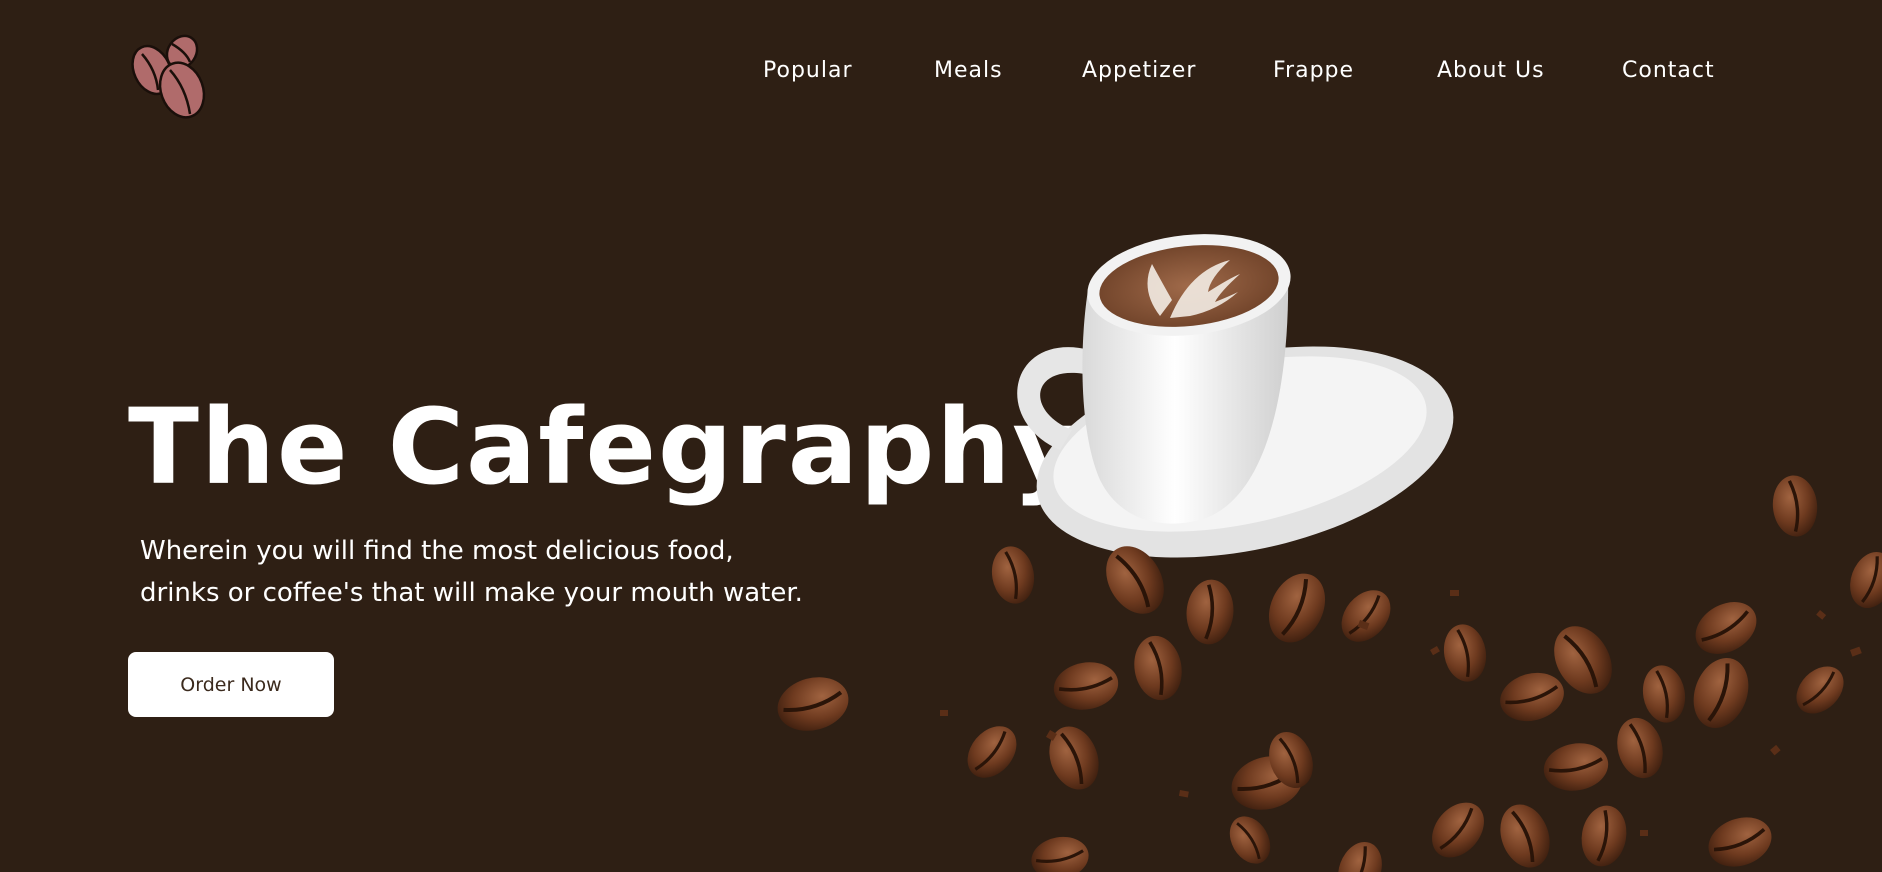  I want to click on nav-about-us: About Us, so click(1491, 70).